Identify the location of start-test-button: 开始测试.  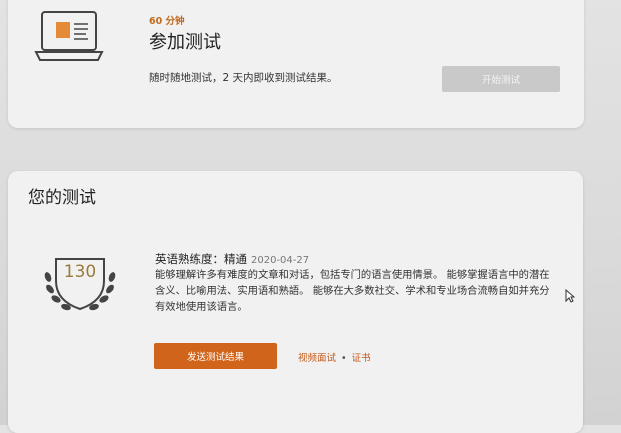
(501, 79).